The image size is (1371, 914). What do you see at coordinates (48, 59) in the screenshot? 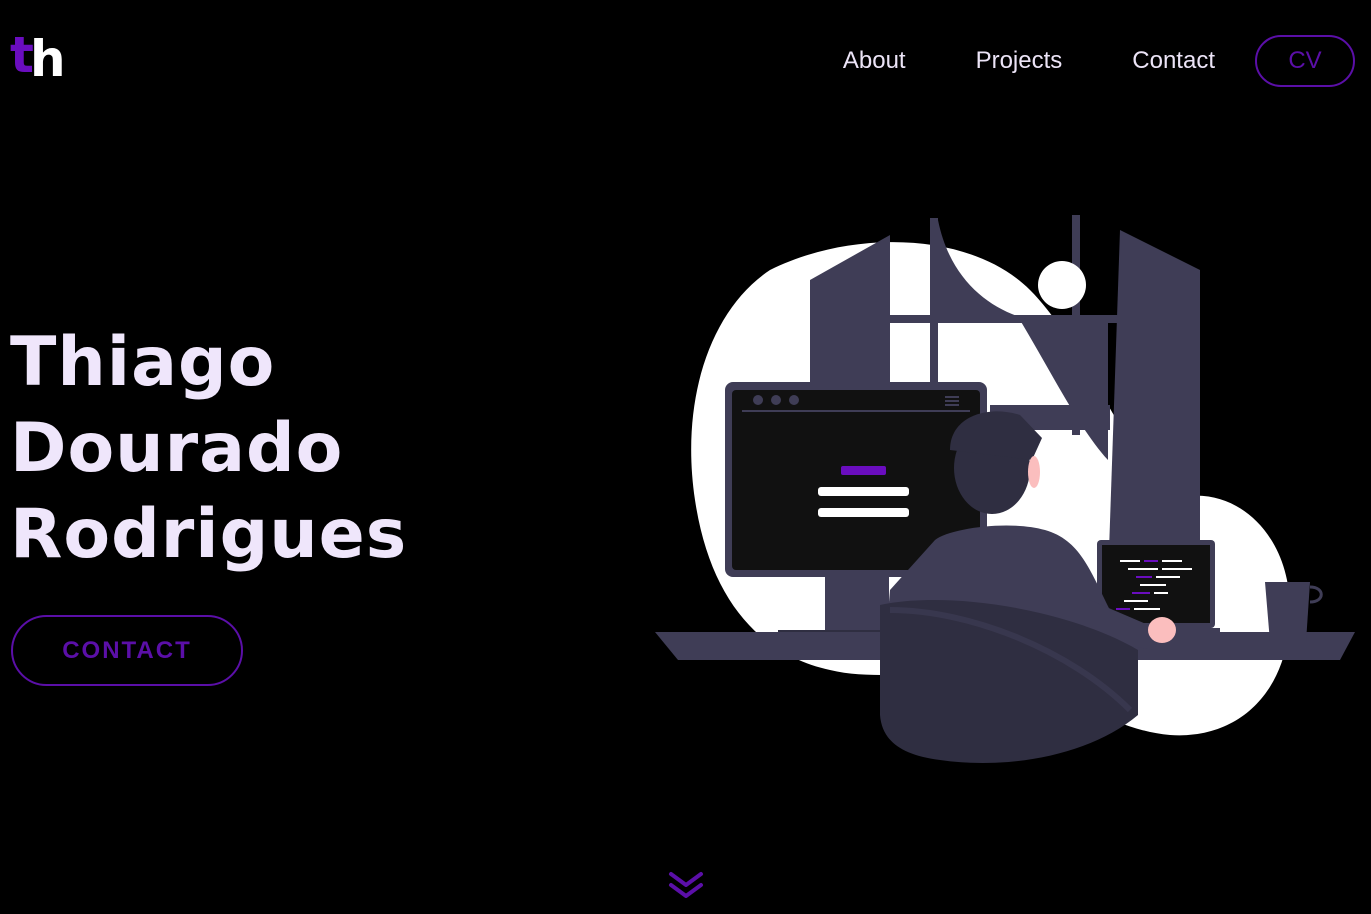
I see `logo-letter-h: h` at bounding box center [48, 59].